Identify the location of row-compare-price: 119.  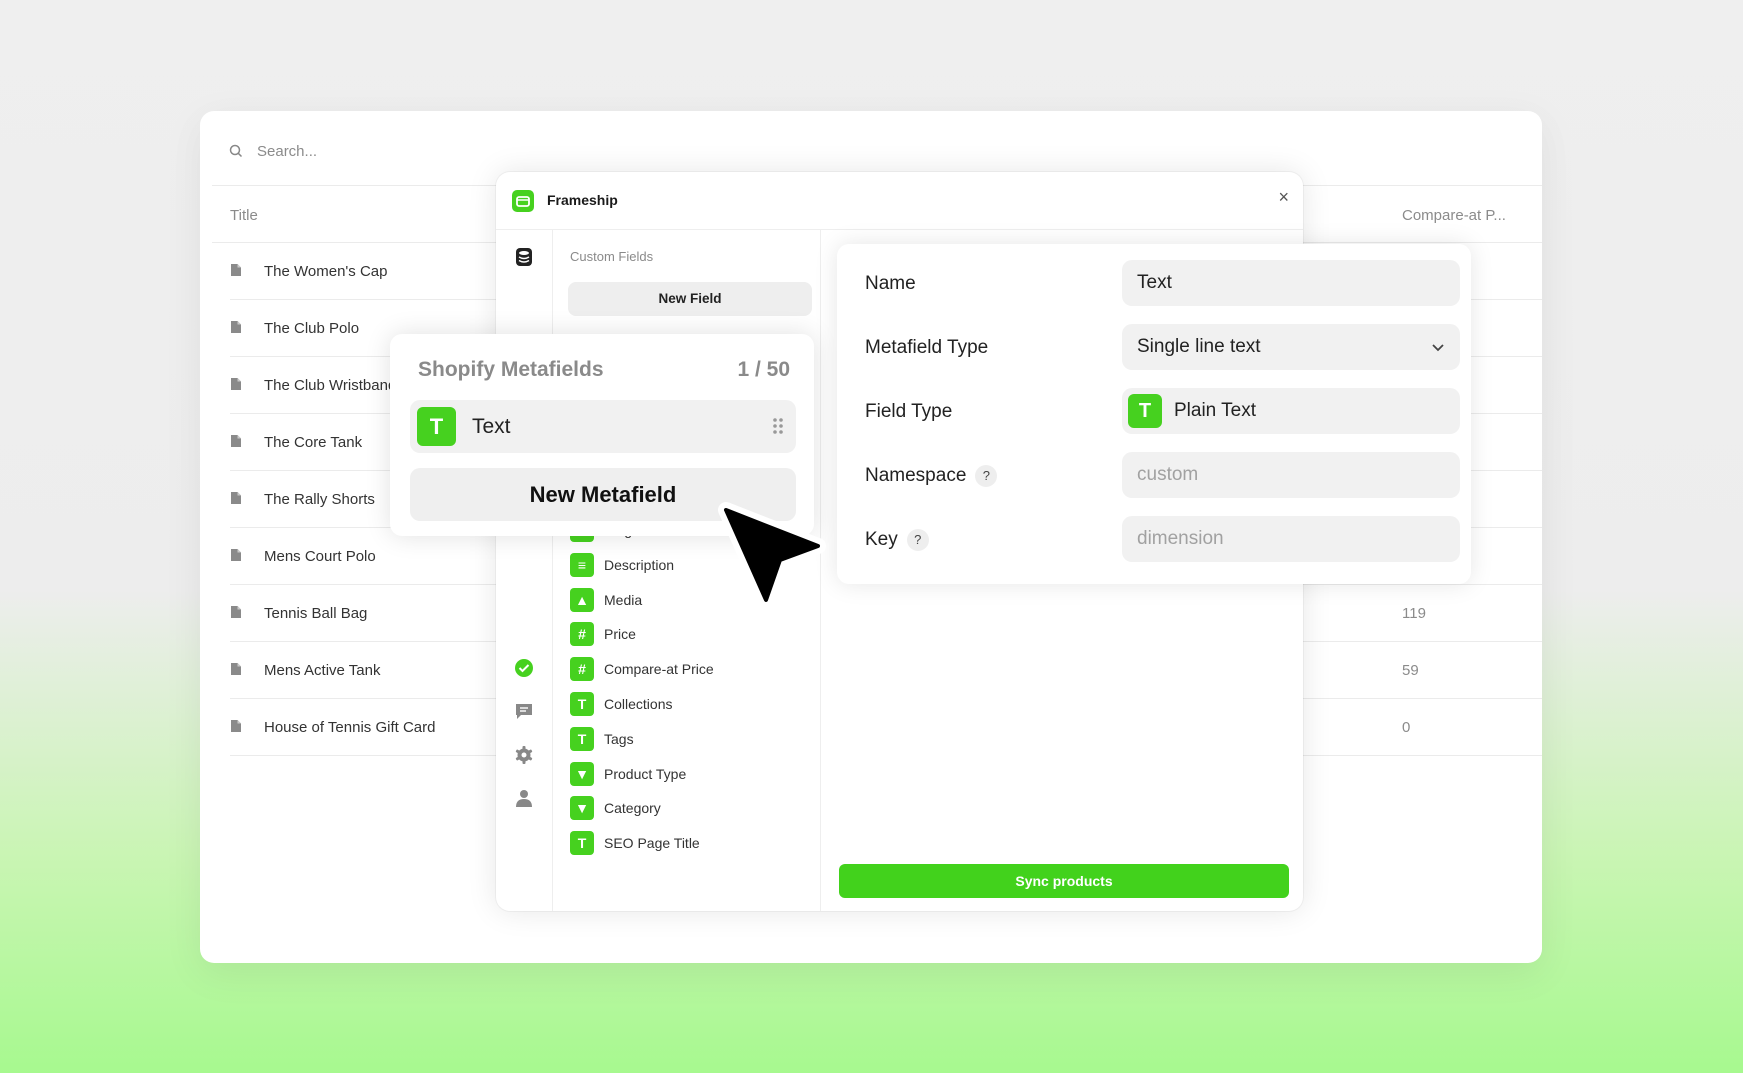
(1414, 613).